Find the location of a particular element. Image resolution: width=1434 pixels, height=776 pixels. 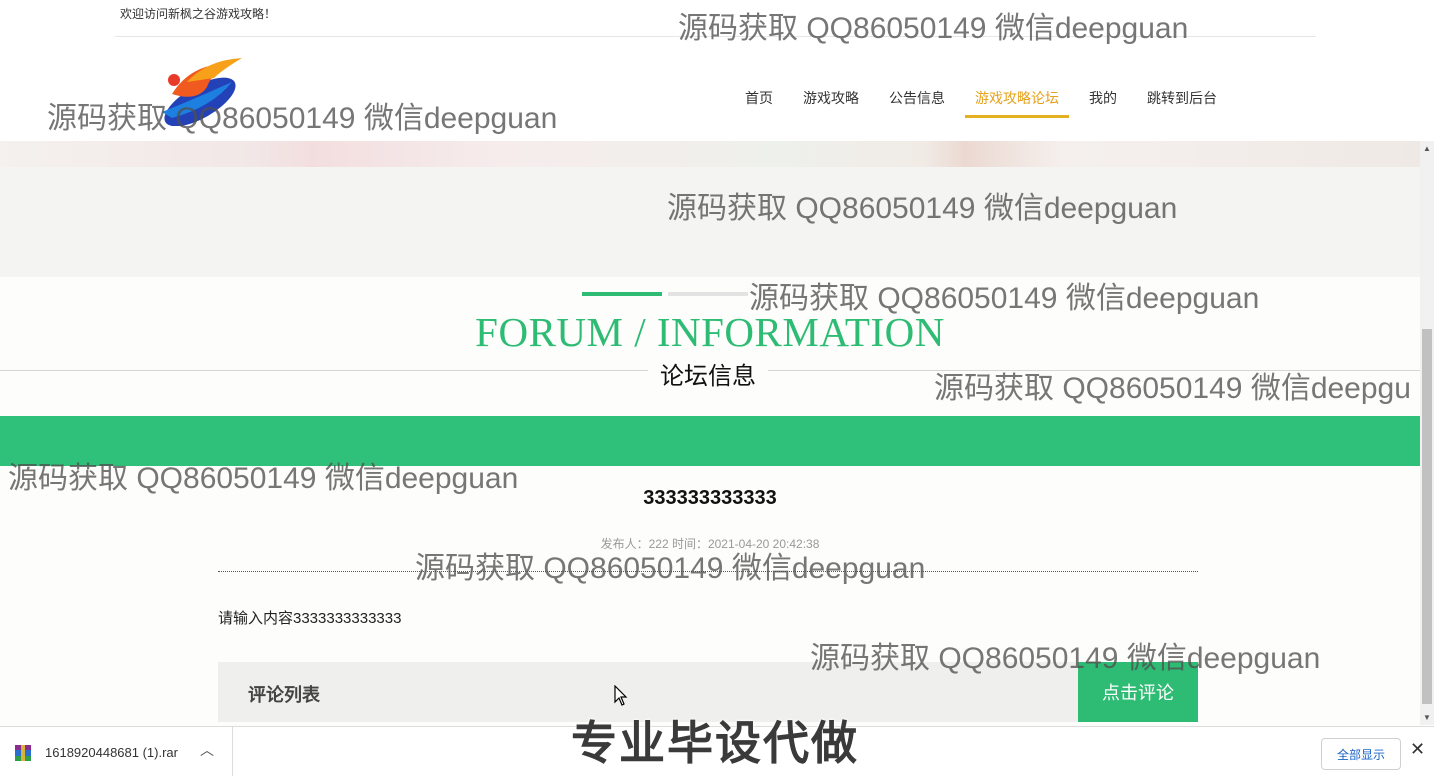

scroll-down-icon: ▼ is located at coordinates (1427, 717).